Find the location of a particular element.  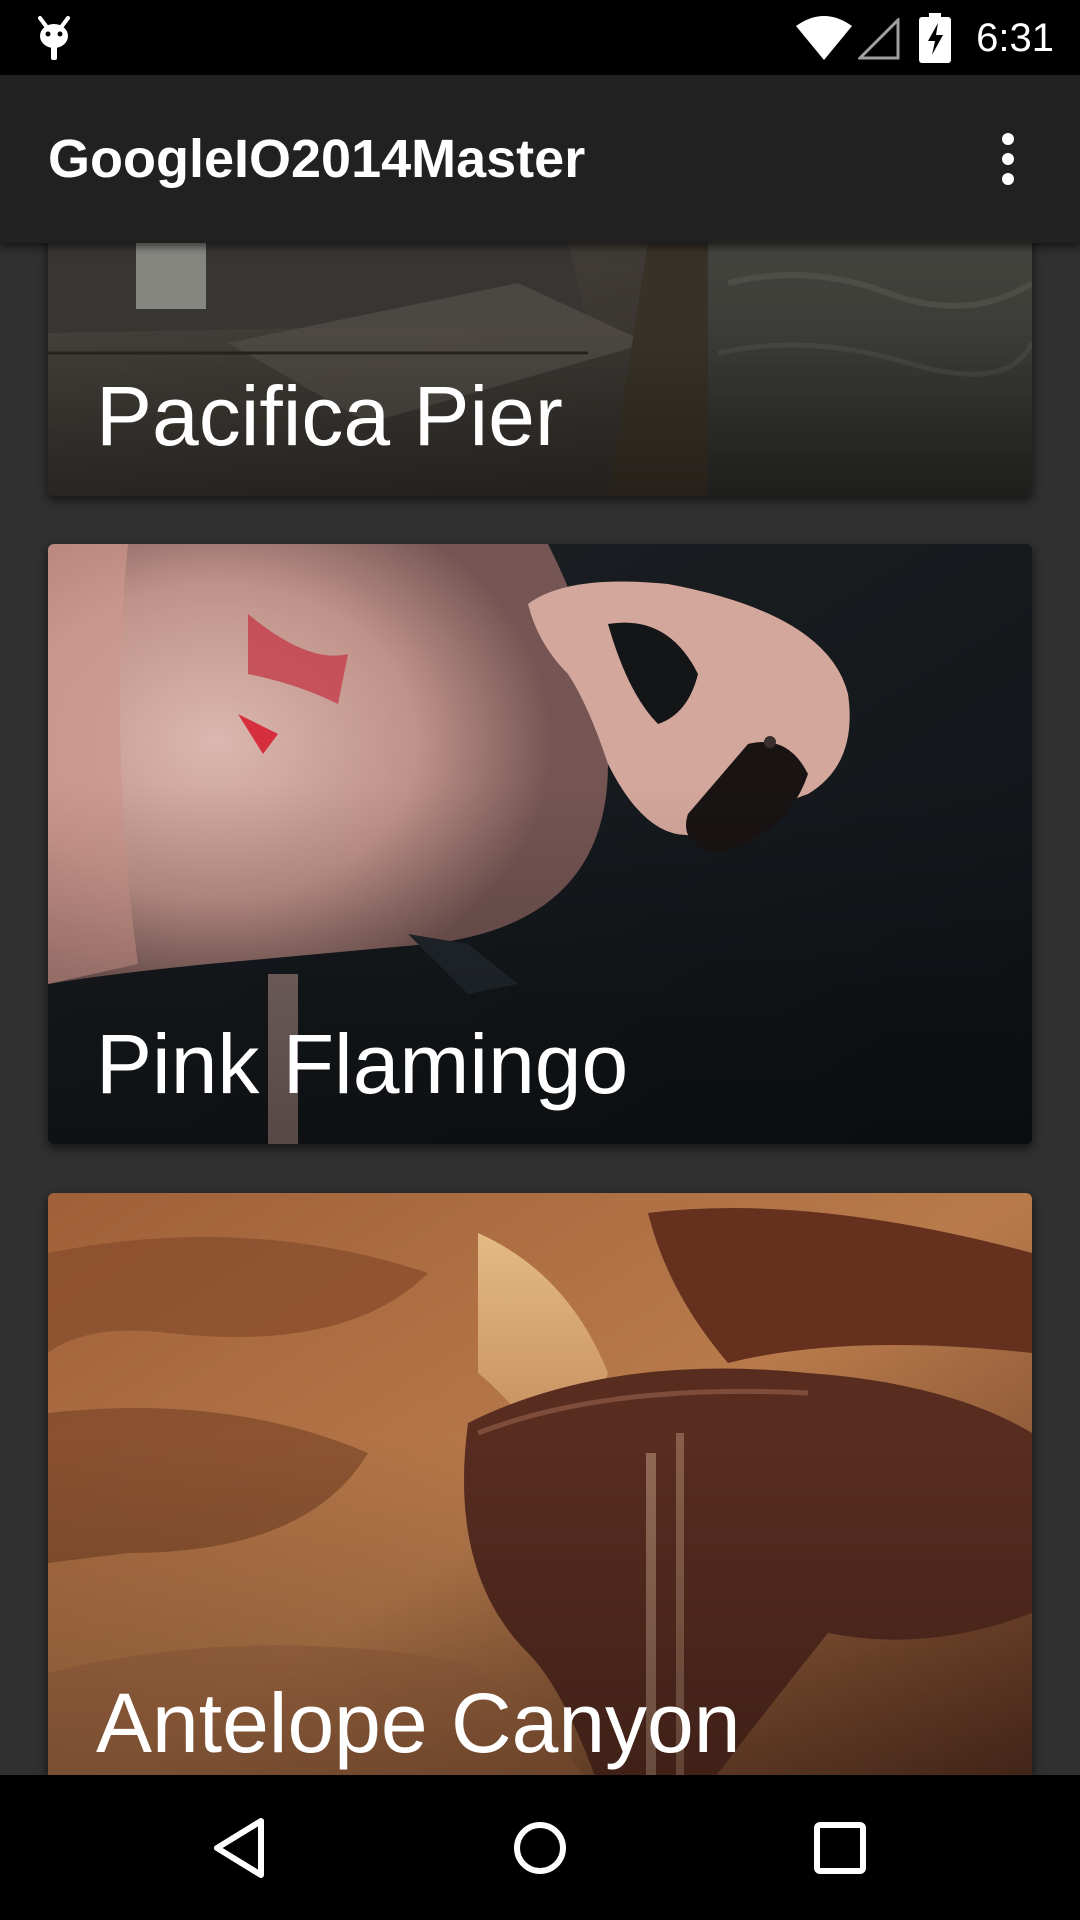

card-label: Antelope Canyon is located at coordinates (418, 1723).